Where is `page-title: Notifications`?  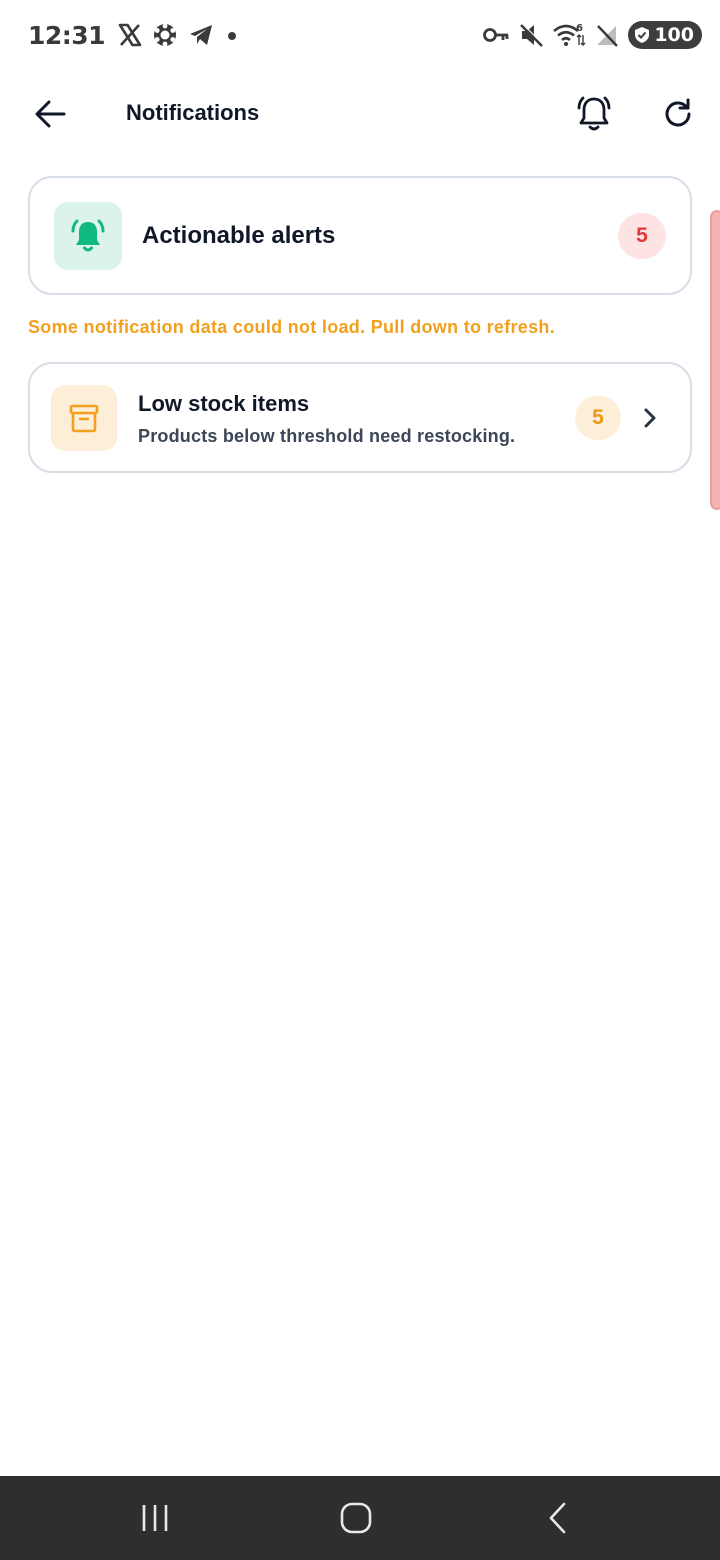 page-title: Notifications is located at coordinates (193, 112).